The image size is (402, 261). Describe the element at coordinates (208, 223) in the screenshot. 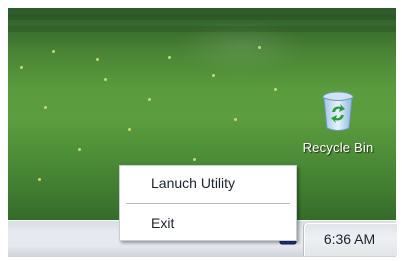

I see `menu-item-exit: Exit` at that location.